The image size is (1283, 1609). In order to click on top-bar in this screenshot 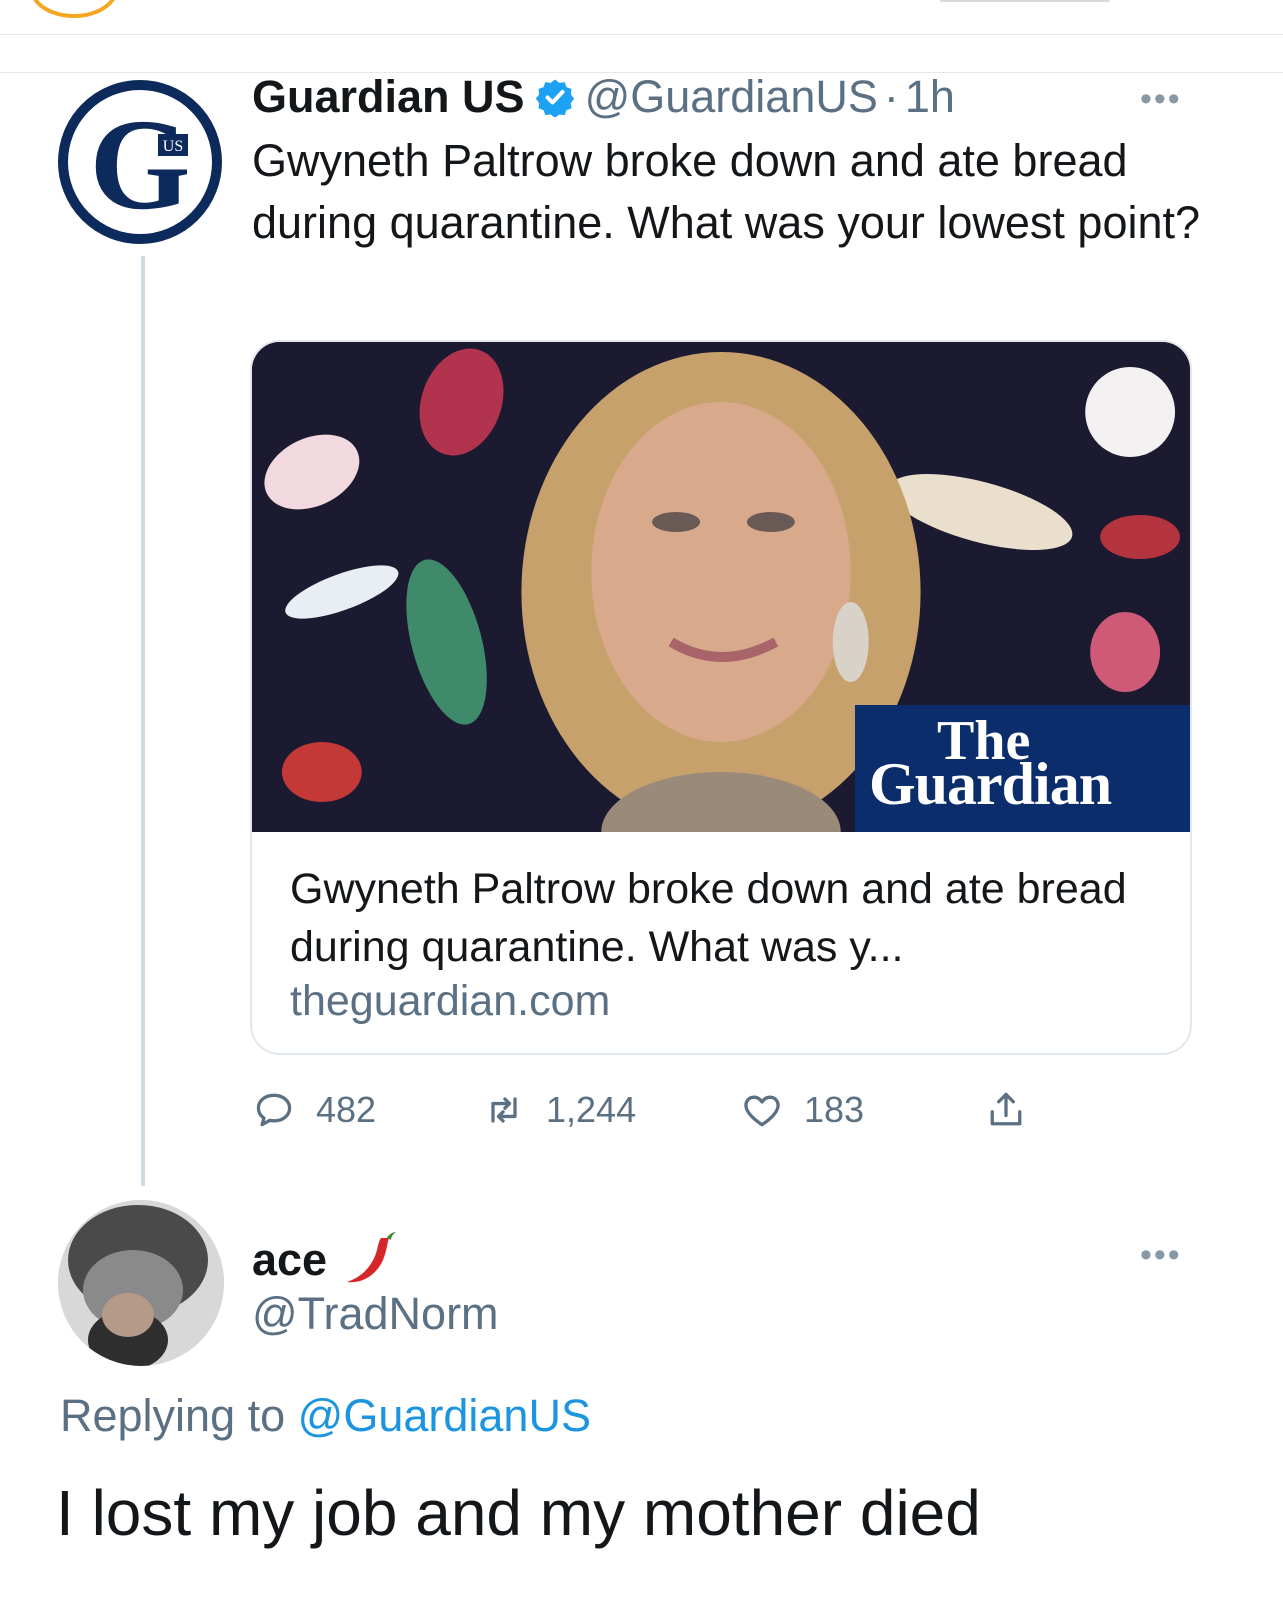, I will do `click(641, 17)`.